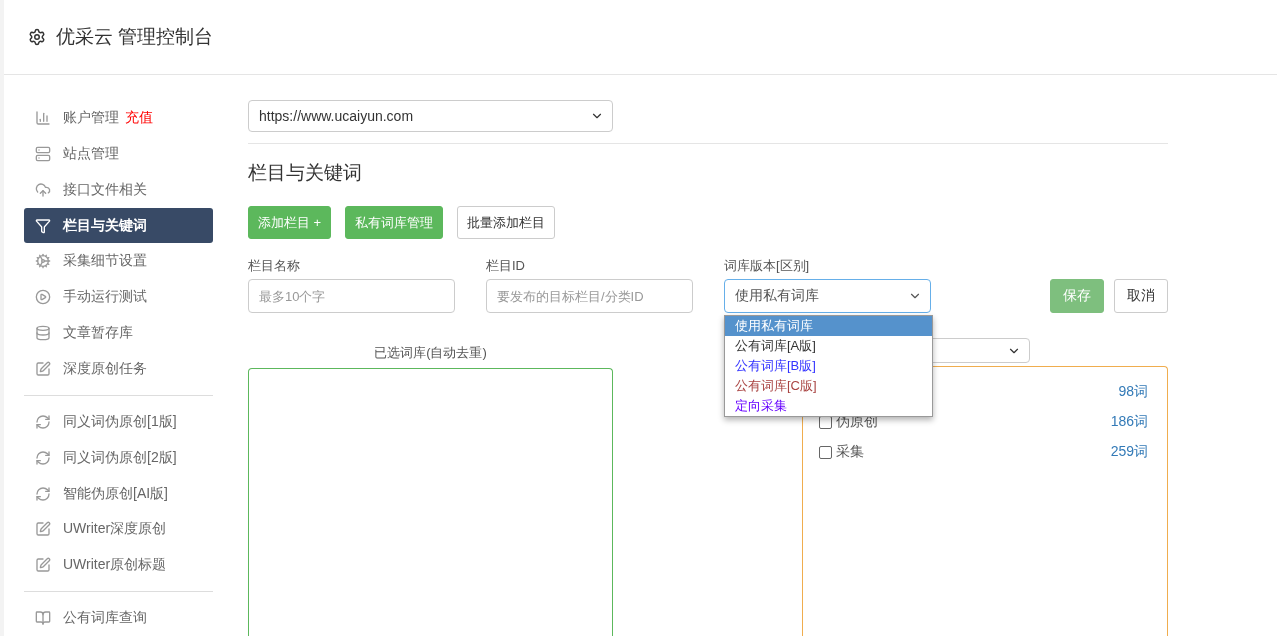 This screenshot has height=636, width=1277. What do you see at coordinates (105, 618) in the screenshot?
I see `sidebar-label: 公有词库查询` at bounding box center [105, 618].